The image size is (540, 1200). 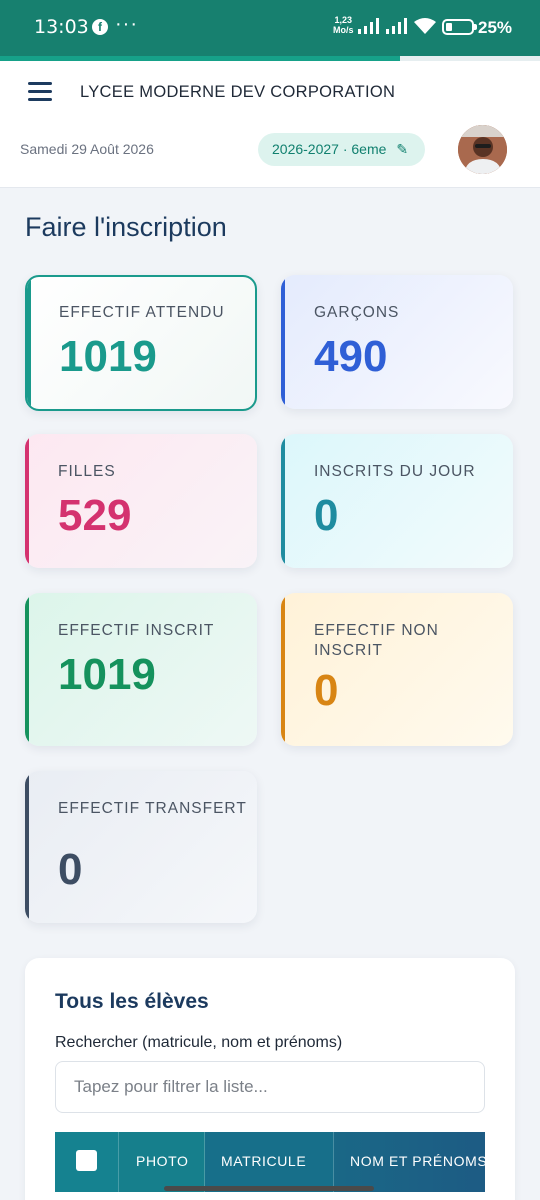 I want to click on select-all-checkbox, so click(x=86, y=1160).